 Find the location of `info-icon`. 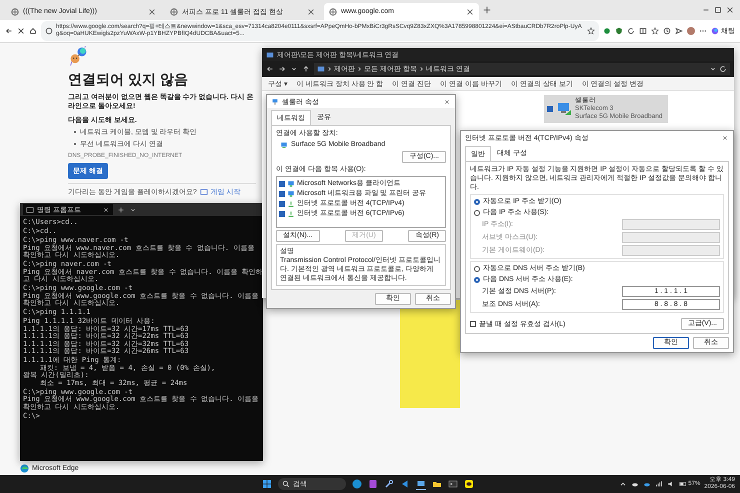

info-icon is located at coordinates (49, 31).